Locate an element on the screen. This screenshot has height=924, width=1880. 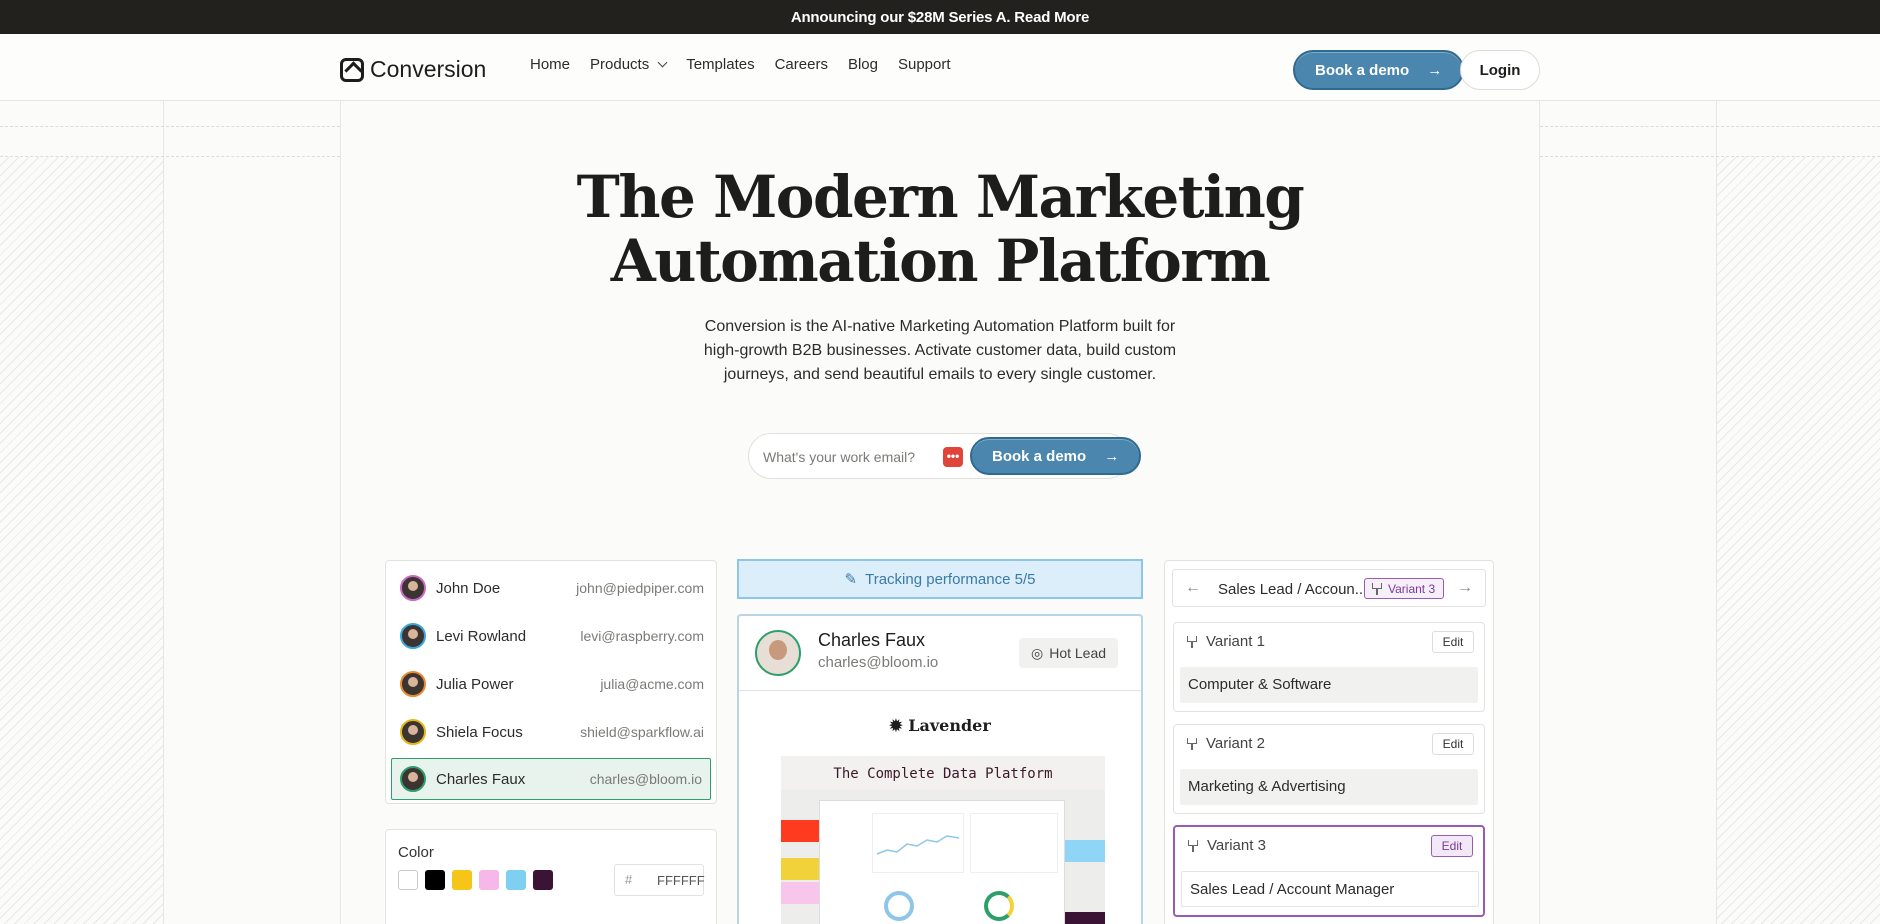
nav-blog: Blog is located at coordinates (863, 64).